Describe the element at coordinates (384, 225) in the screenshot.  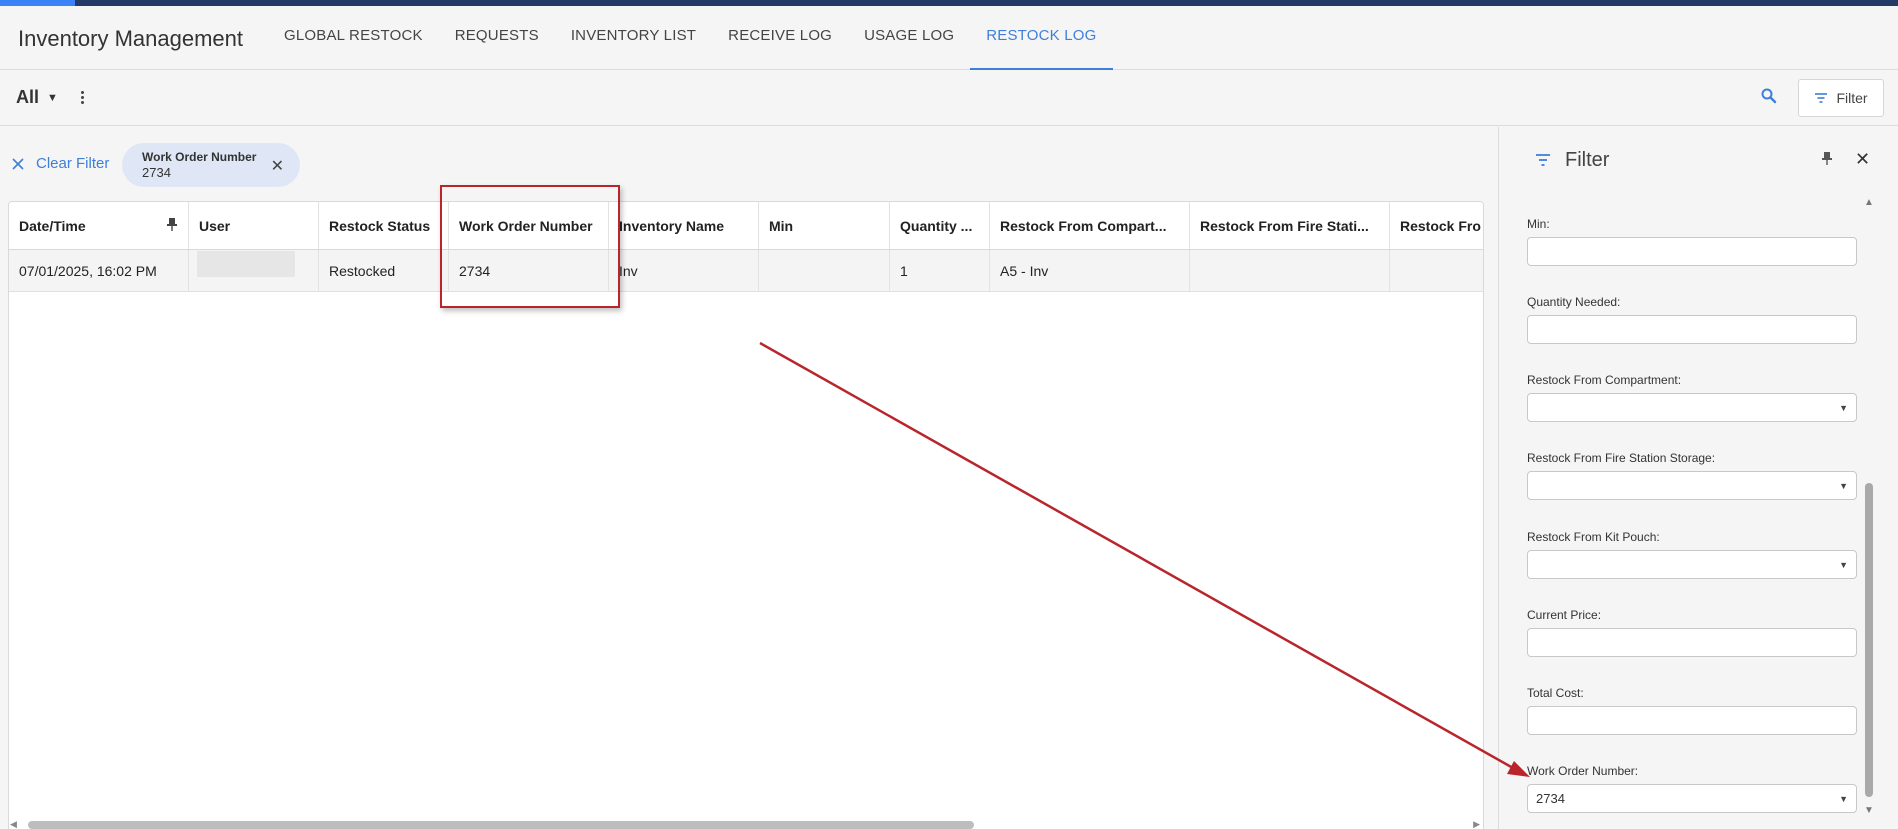
I see `column-header-restock-status: Restock Status` at that location.